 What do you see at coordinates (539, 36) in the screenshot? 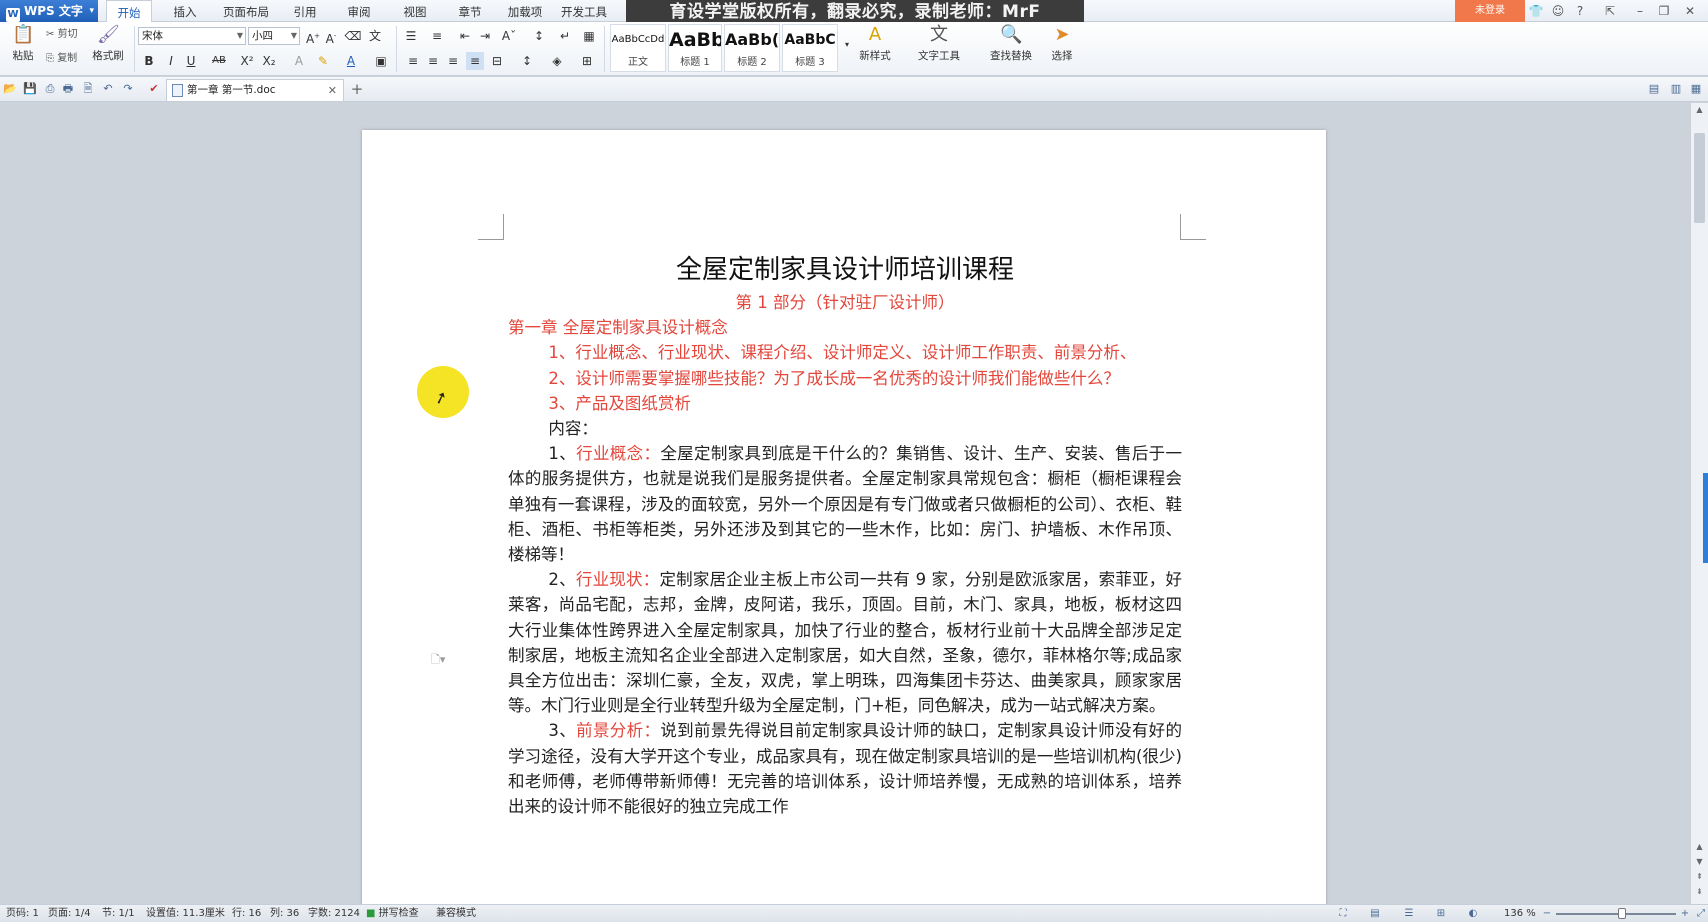
I see `sort-icon: ↕` at bounding box center [539, 36].